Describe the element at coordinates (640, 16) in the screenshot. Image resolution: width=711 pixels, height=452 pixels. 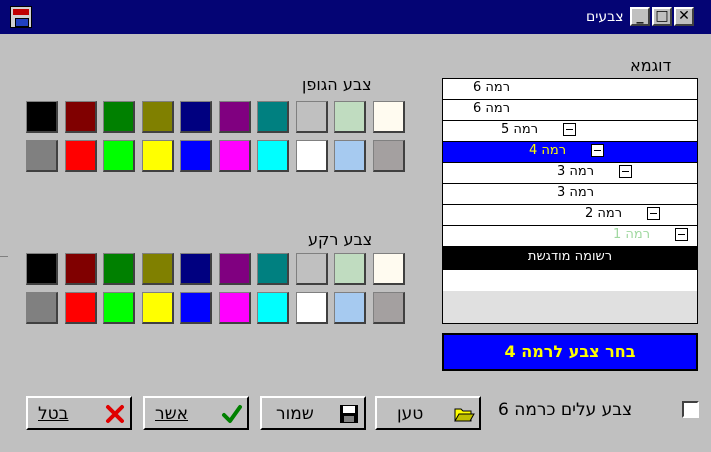
I see `minimize-button: _` at that location.